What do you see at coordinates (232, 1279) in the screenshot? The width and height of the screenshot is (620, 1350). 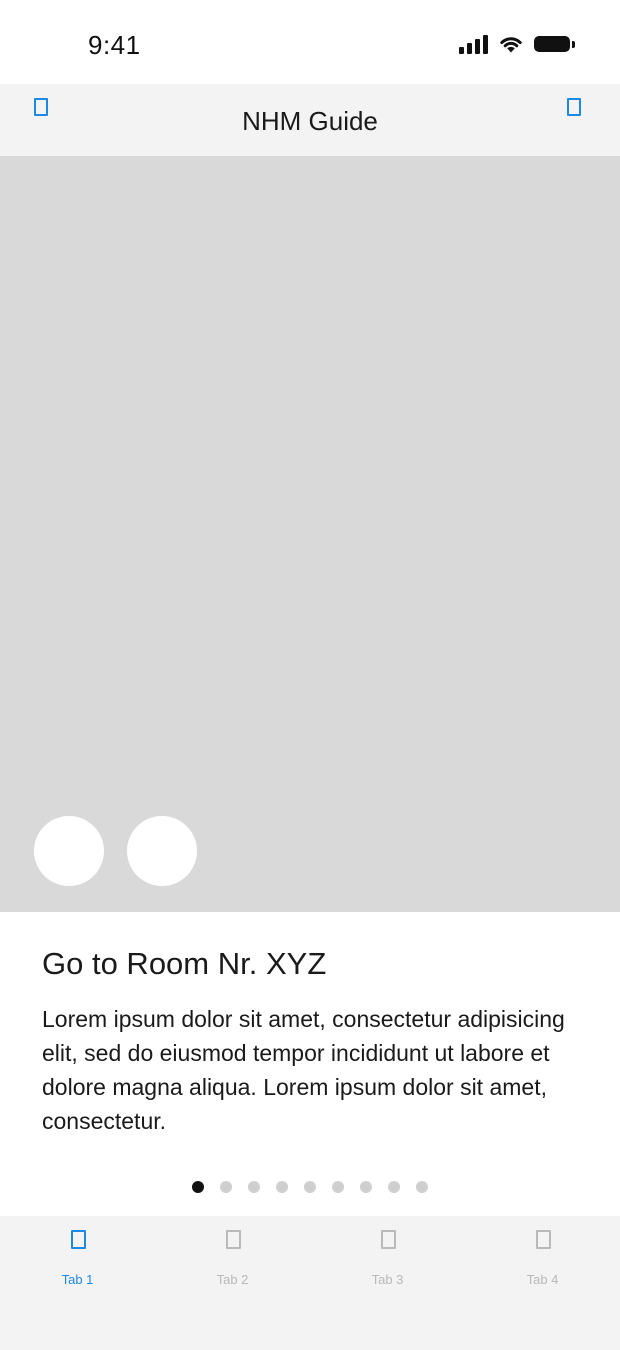 I see `tab-label: Tab 2` at bounding box center [232, 1279].